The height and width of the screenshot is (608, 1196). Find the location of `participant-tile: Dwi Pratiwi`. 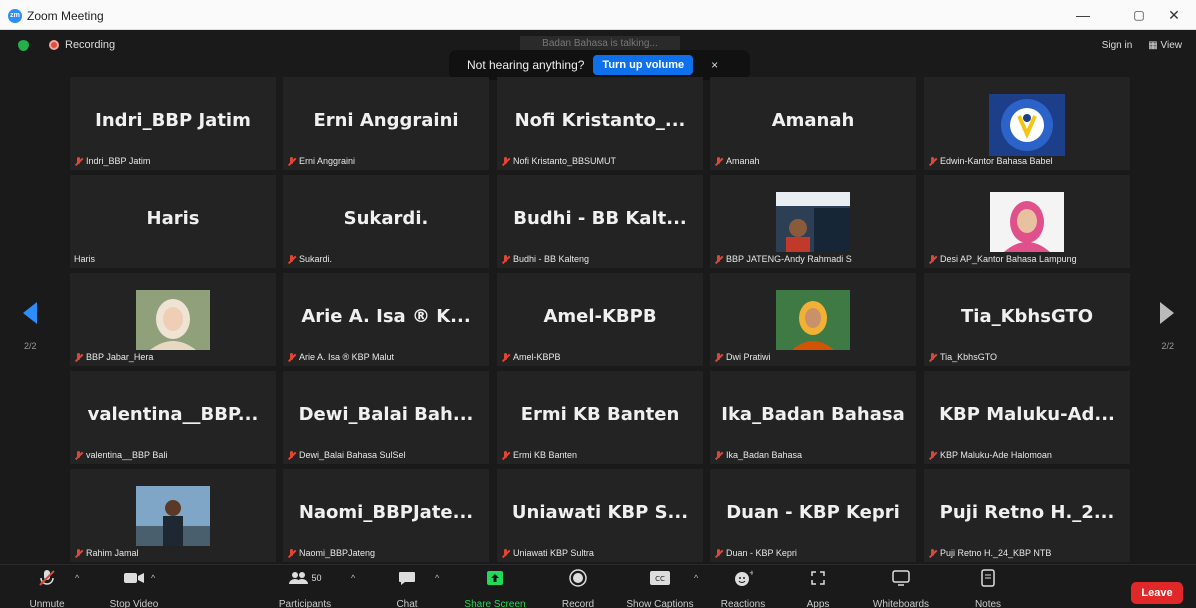

participant-tile: Dwi Pratiwi is located at coordinates (813, 319).